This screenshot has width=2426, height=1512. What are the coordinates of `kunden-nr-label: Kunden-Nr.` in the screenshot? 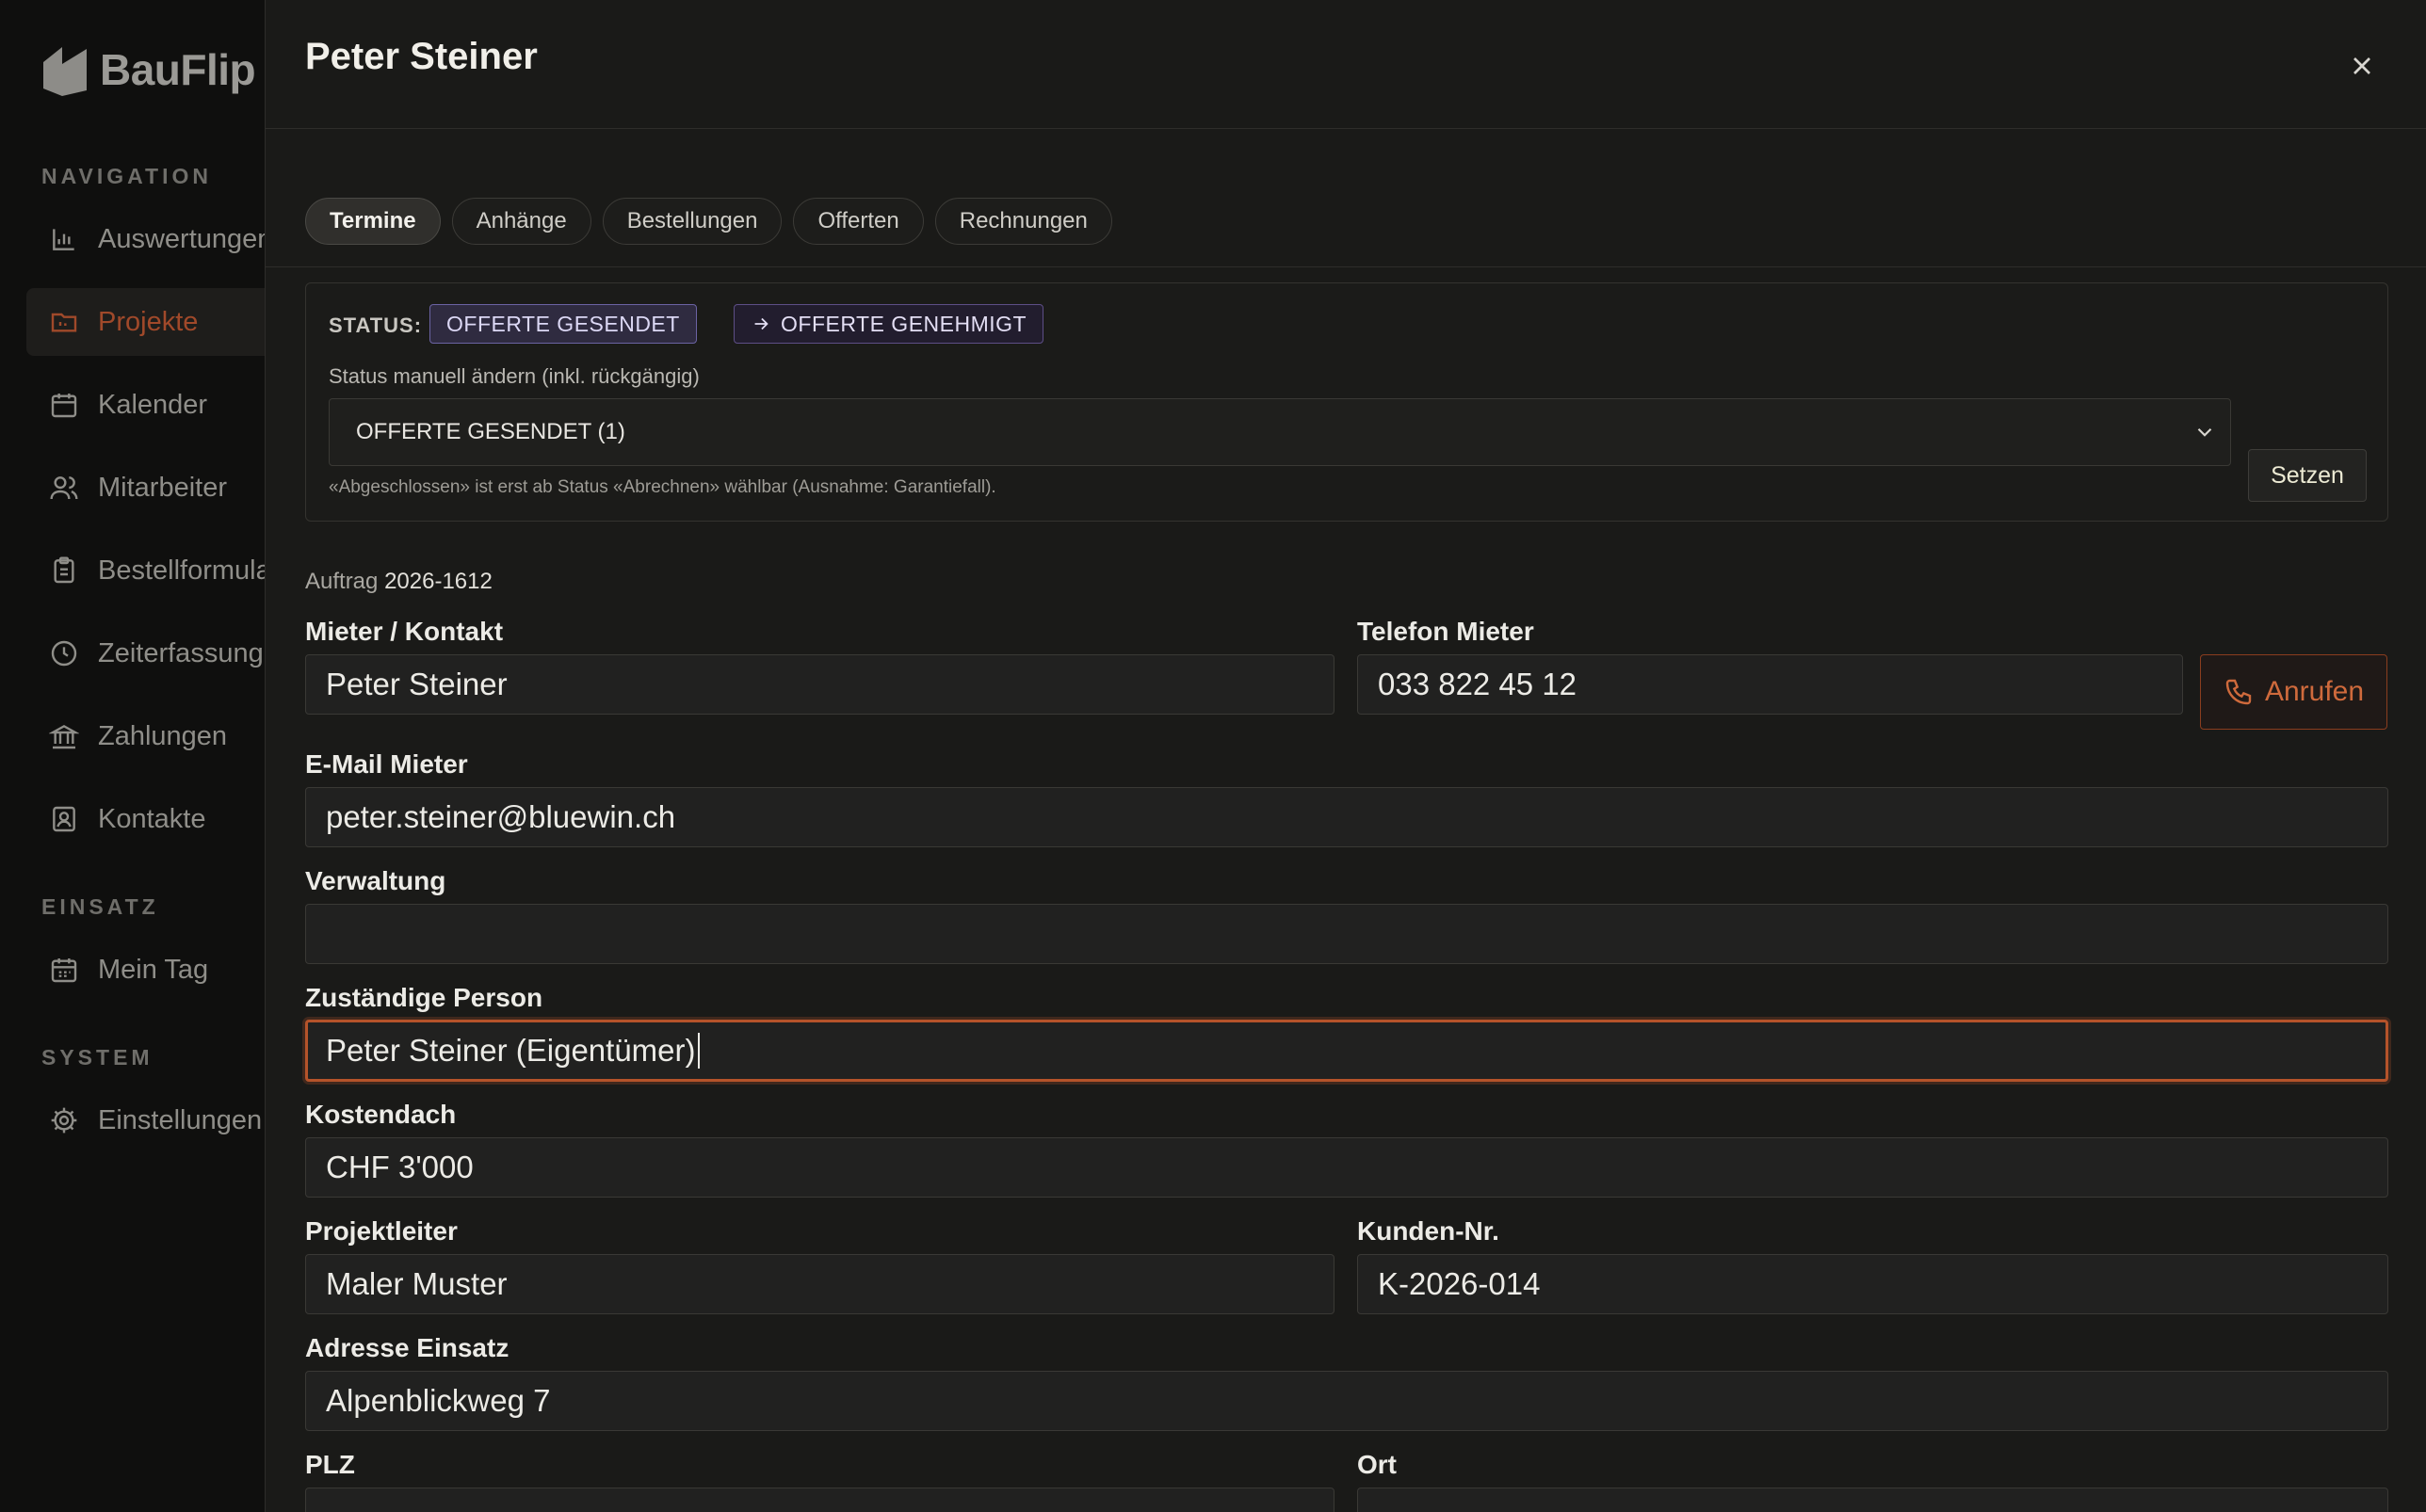 It's located at (1428, 1231).